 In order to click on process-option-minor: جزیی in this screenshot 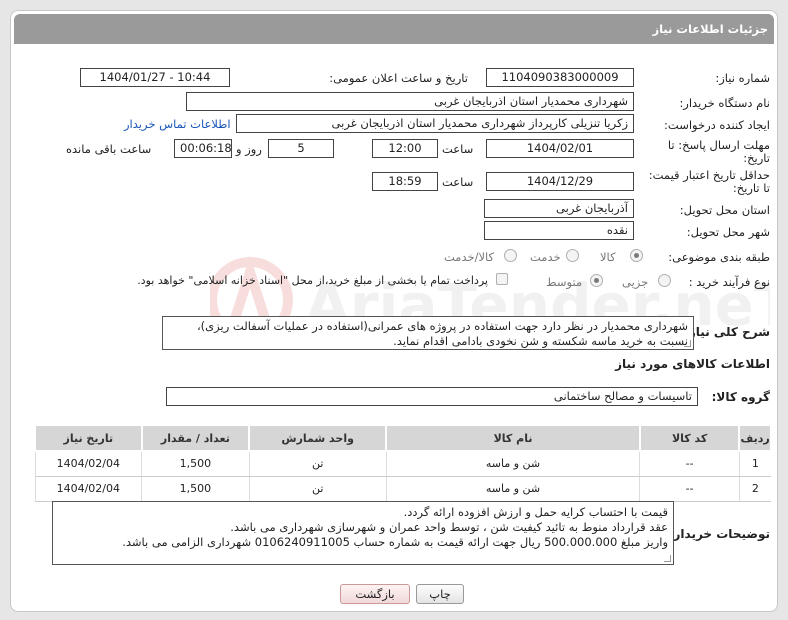, I will do `click(635, 282)`.